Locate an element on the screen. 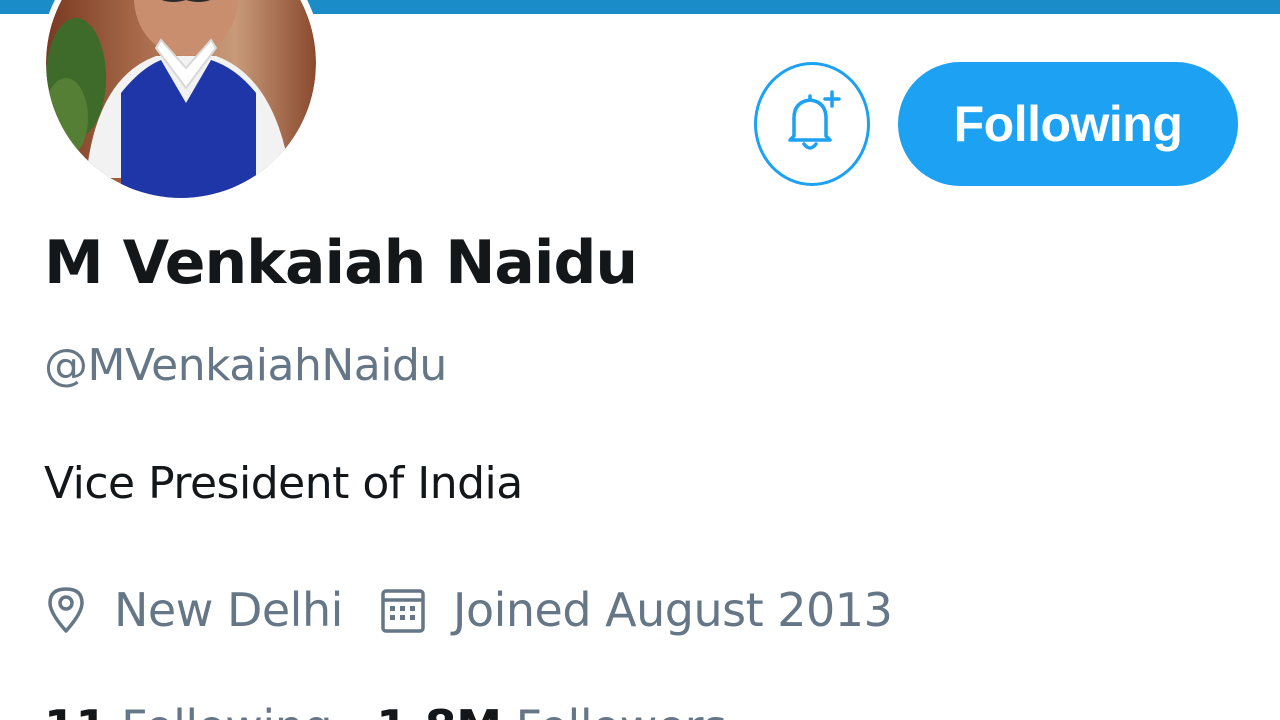 This screenshot has width=1280, height=720. bell-plus-icon is located at coordinates (812, 124).